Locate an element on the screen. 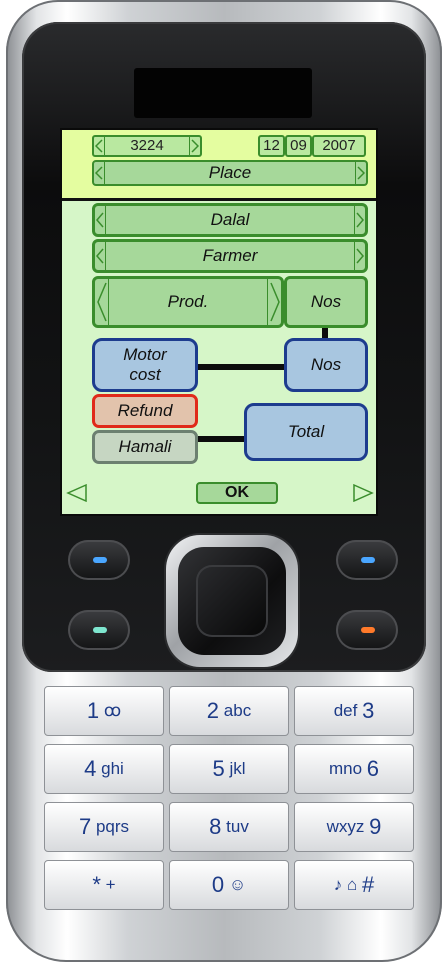 The height and width of the screenshot is (962, 448). total-label: Total is located at coordinates (306, 431).